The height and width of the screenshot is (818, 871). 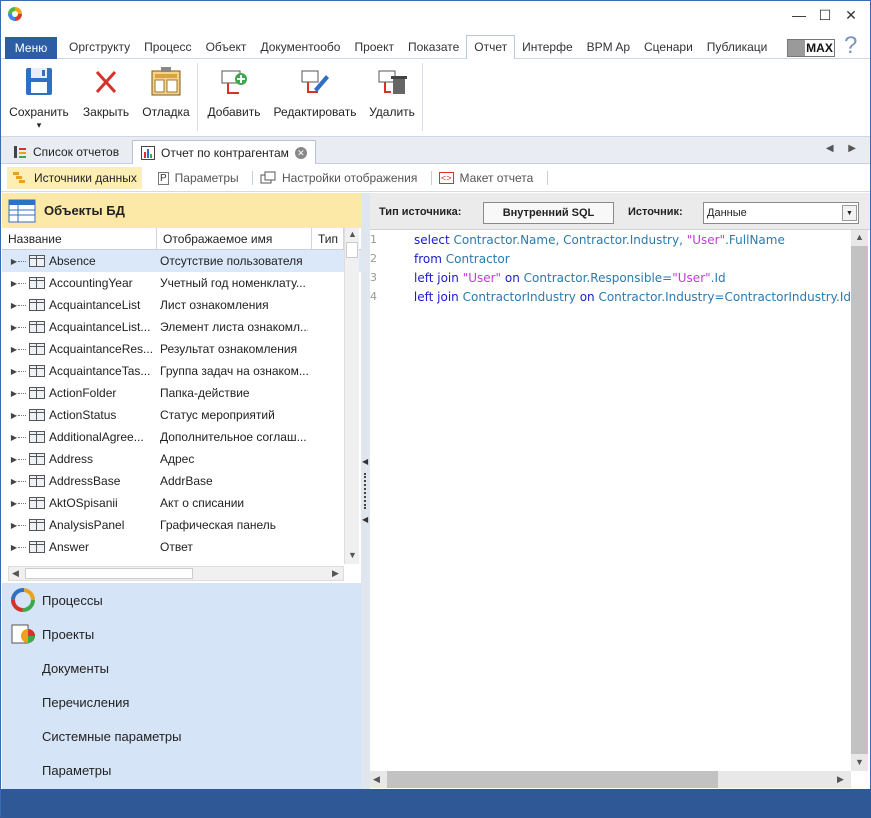 What do you see at coordinates (392, 92) in the screenshot?
I see `delete-button: Удалить` at bounding box center [392, 92].